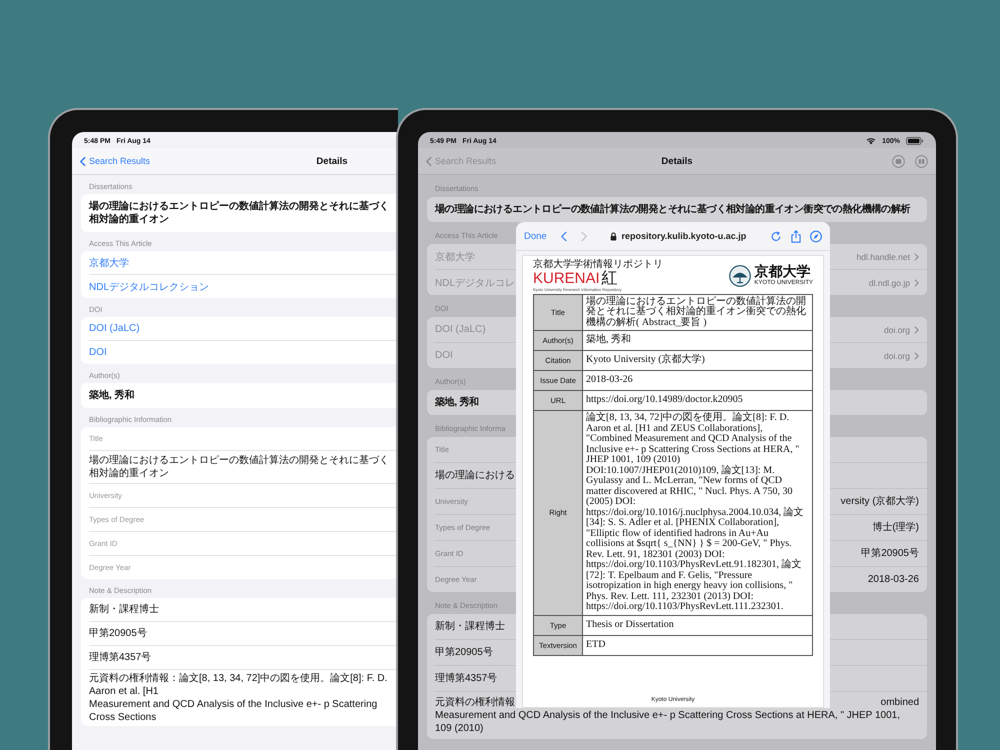 This screenshot has height=750, width=1000. Describe the element at coordinates (475, 702) in the screenshot. I see `description-text: 元資料の権利情報` at that location.